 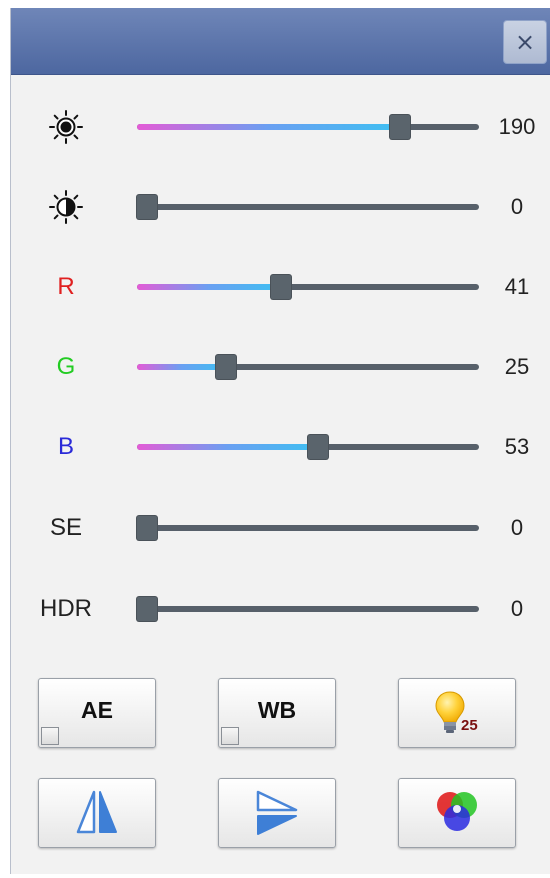 I want to click on flip-vertical-button, so click(x=277, y=813).